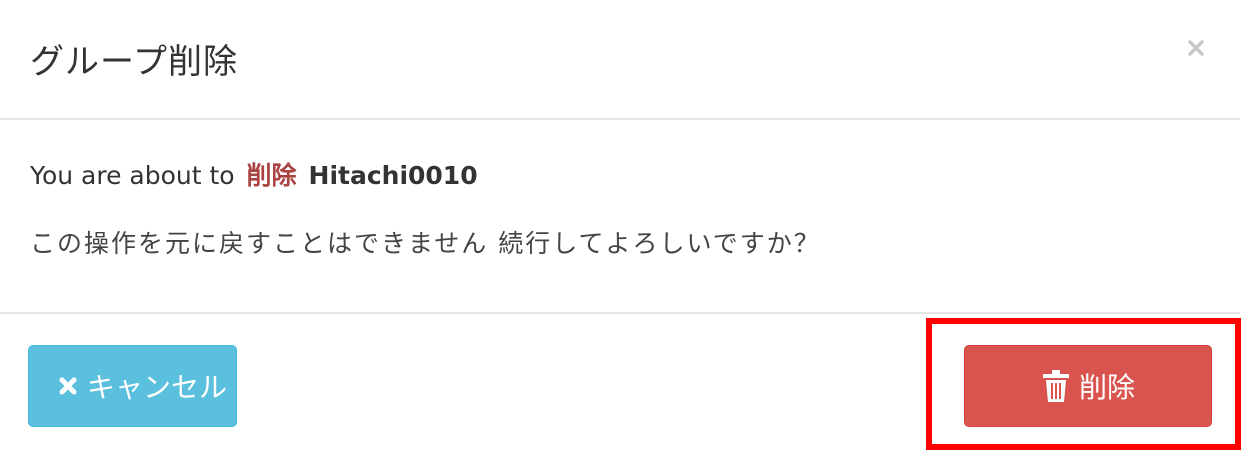 The height and width of the screenshot is (456, 1247). Describe the element at coordinates (1055, 386) in the screenshot. I see `trash-icon` at that location.